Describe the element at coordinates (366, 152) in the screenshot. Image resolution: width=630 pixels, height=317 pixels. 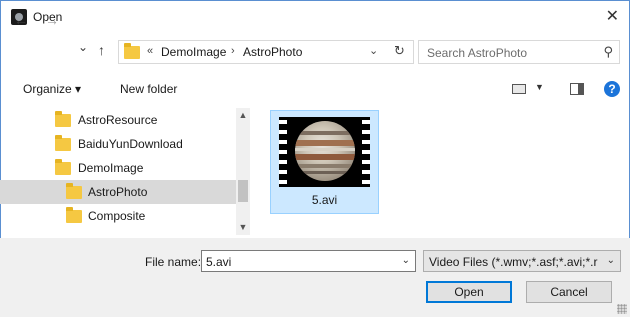
I see `film-strip-right` at that location.